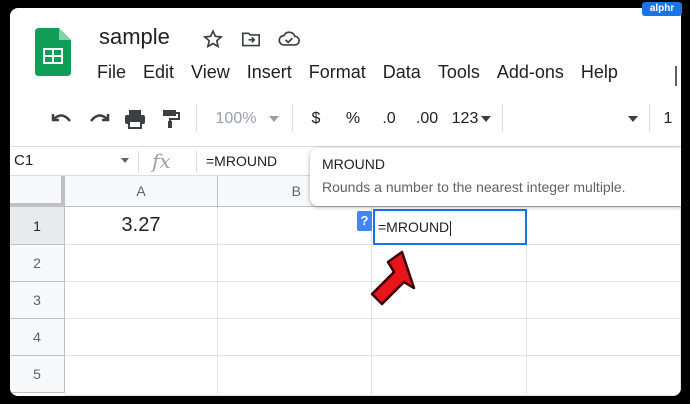 Image resolution: width=690 pixels, height=404 pixels. I want to click on menu-file: File, so click(115, 72).